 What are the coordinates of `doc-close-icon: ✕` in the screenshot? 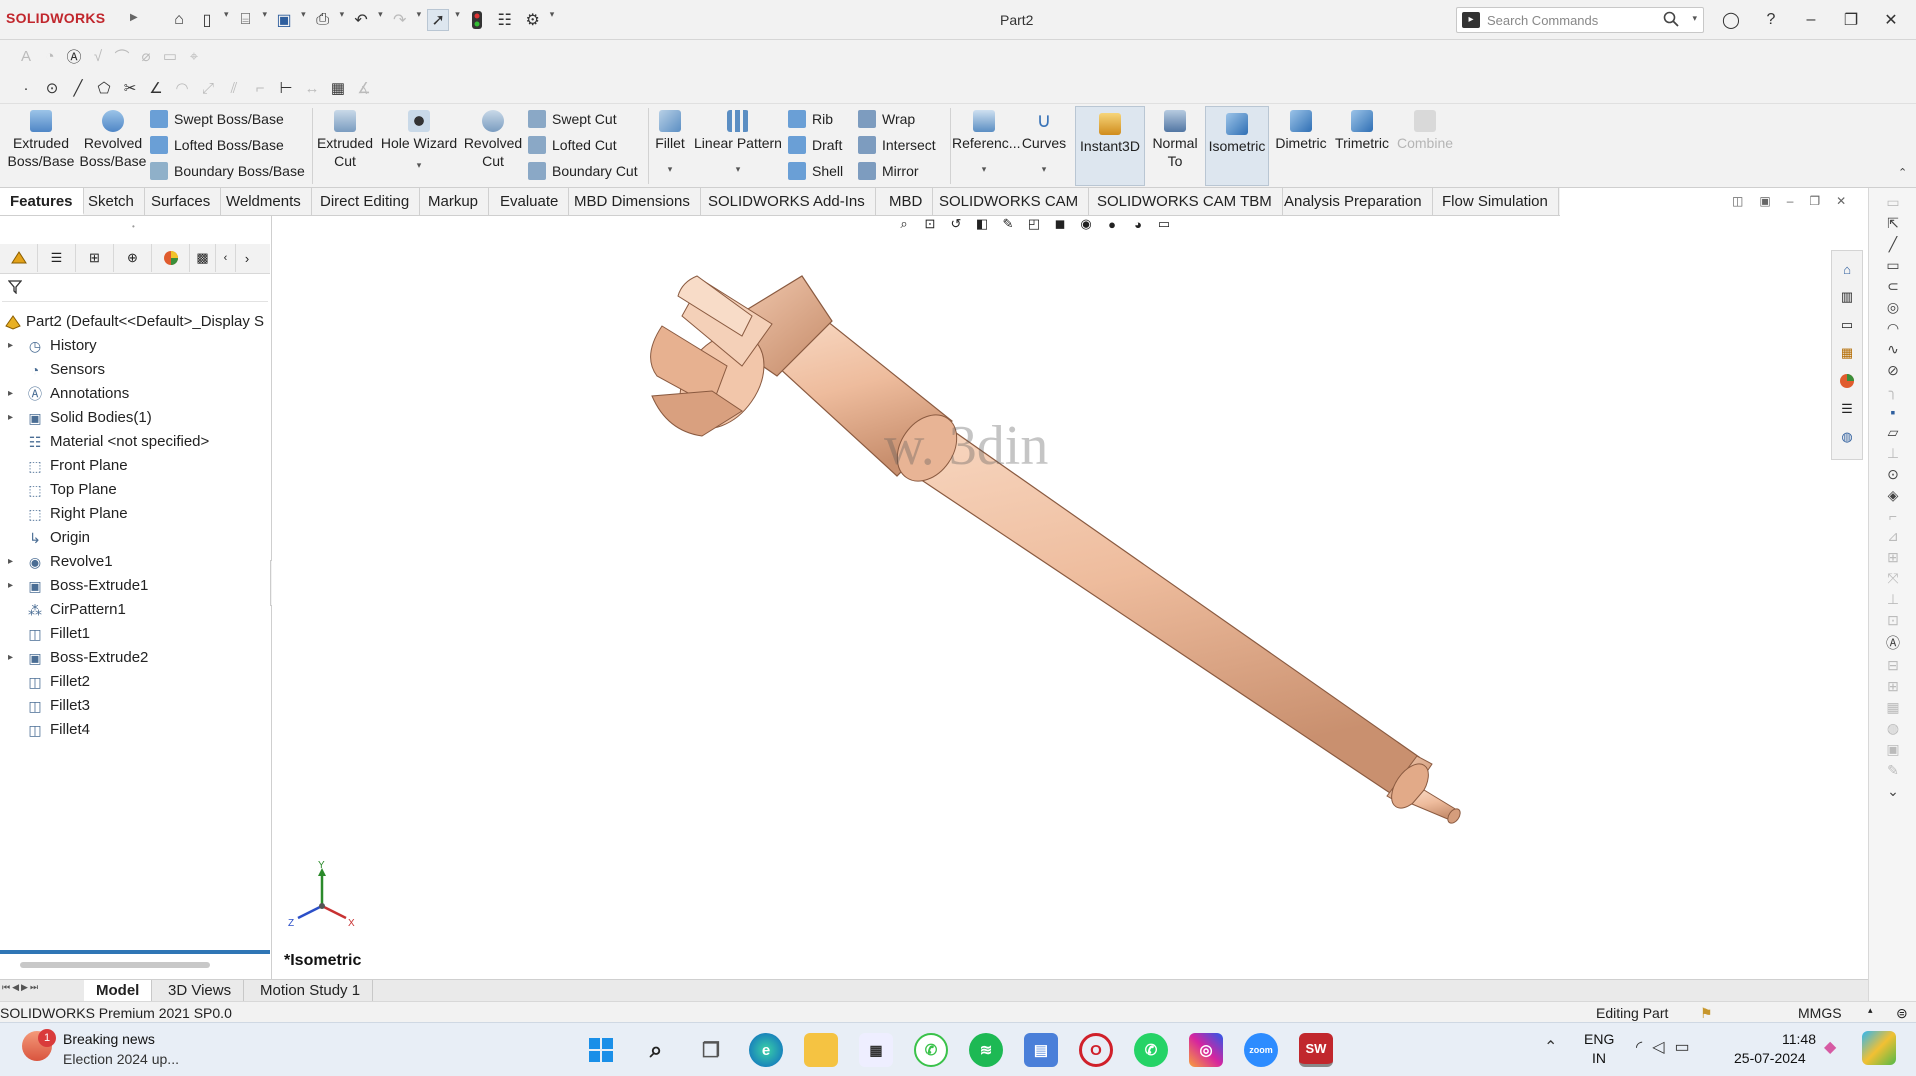 It's located at (1841, 201).